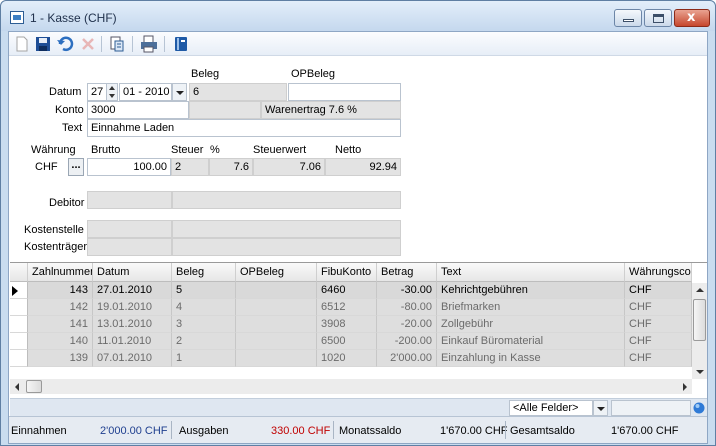 The height and width of the screenshot is (446, 716). Describe the element at coordinates (204, 272) in the screenshot. I see `column-header-beleg: Beleg` at that location.